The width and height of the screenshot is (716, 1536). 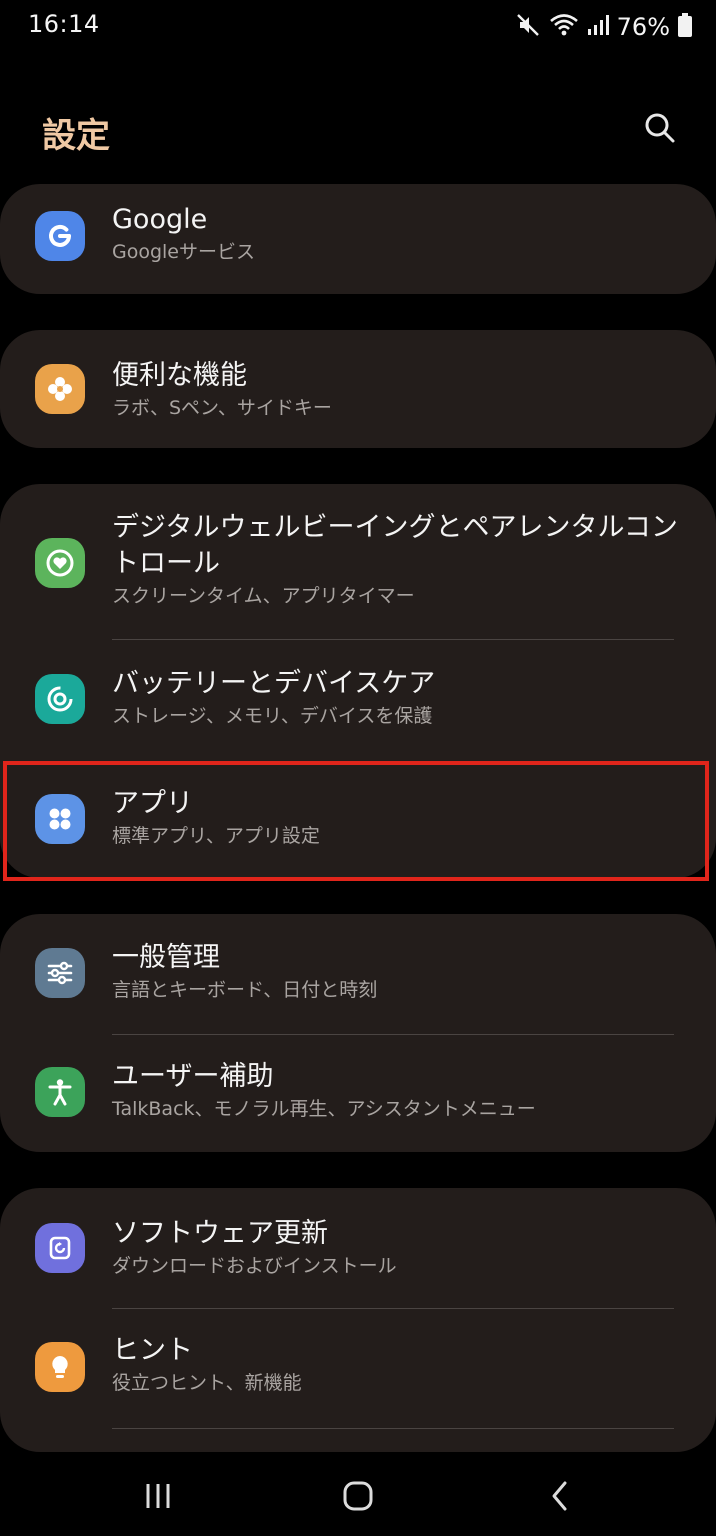 What do you see at coordinates (60, 1367) in the screenshot?
I see `lightbulb-icon` at bounding box center [60, 1367].